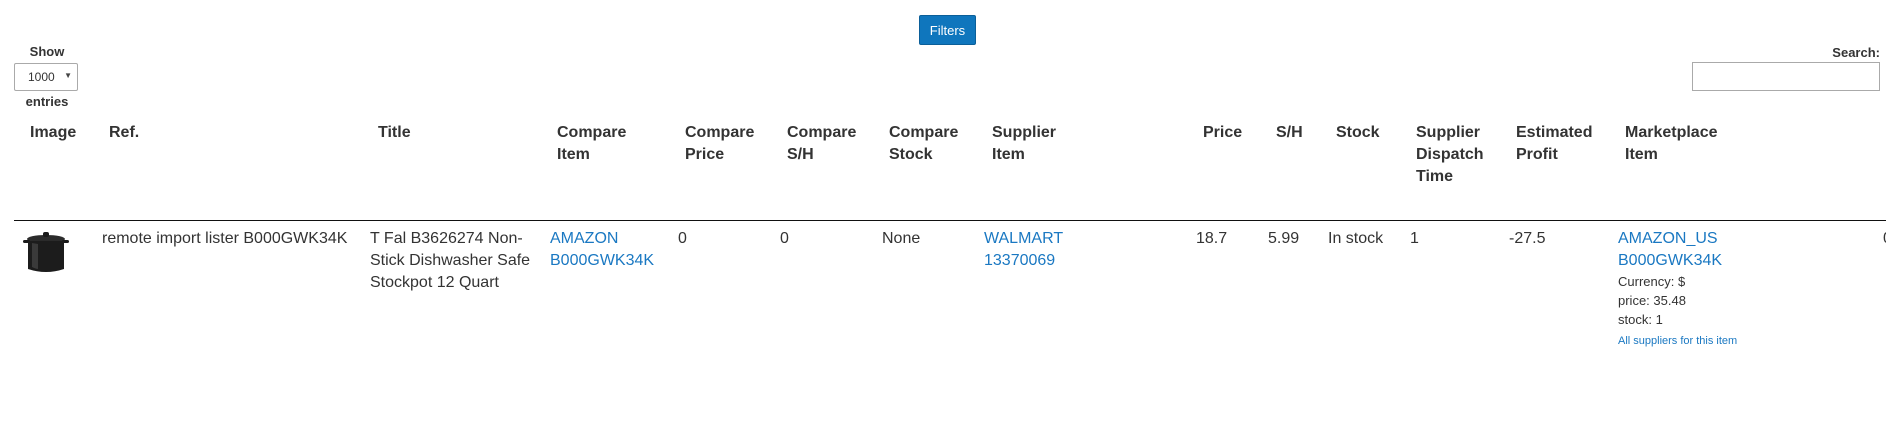  What do you see at coordinates (1222, 133) in the screenshot?
I see `header-price: Price` at bounding box center [1222, 133].